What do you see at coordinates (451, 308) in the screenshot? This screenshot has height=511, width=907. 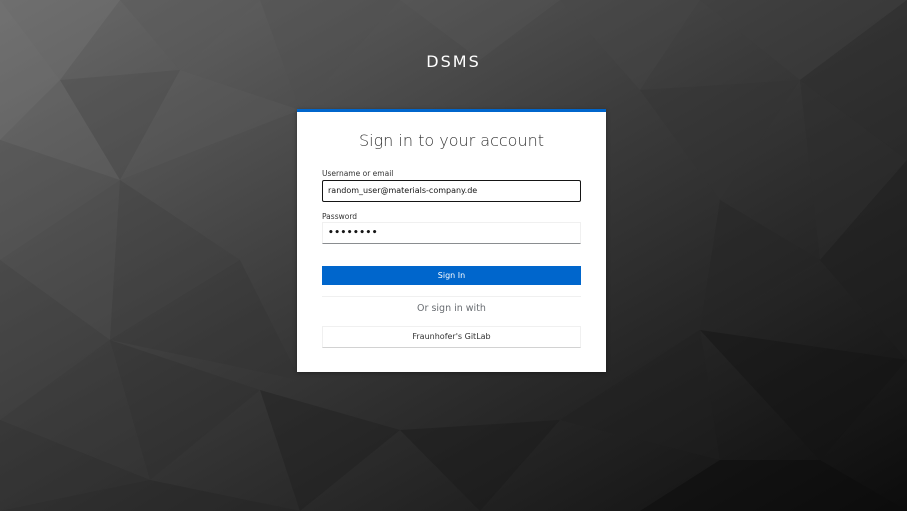 I see `alt-signin-text: Or sign in with` at bounding box center [451, 308].